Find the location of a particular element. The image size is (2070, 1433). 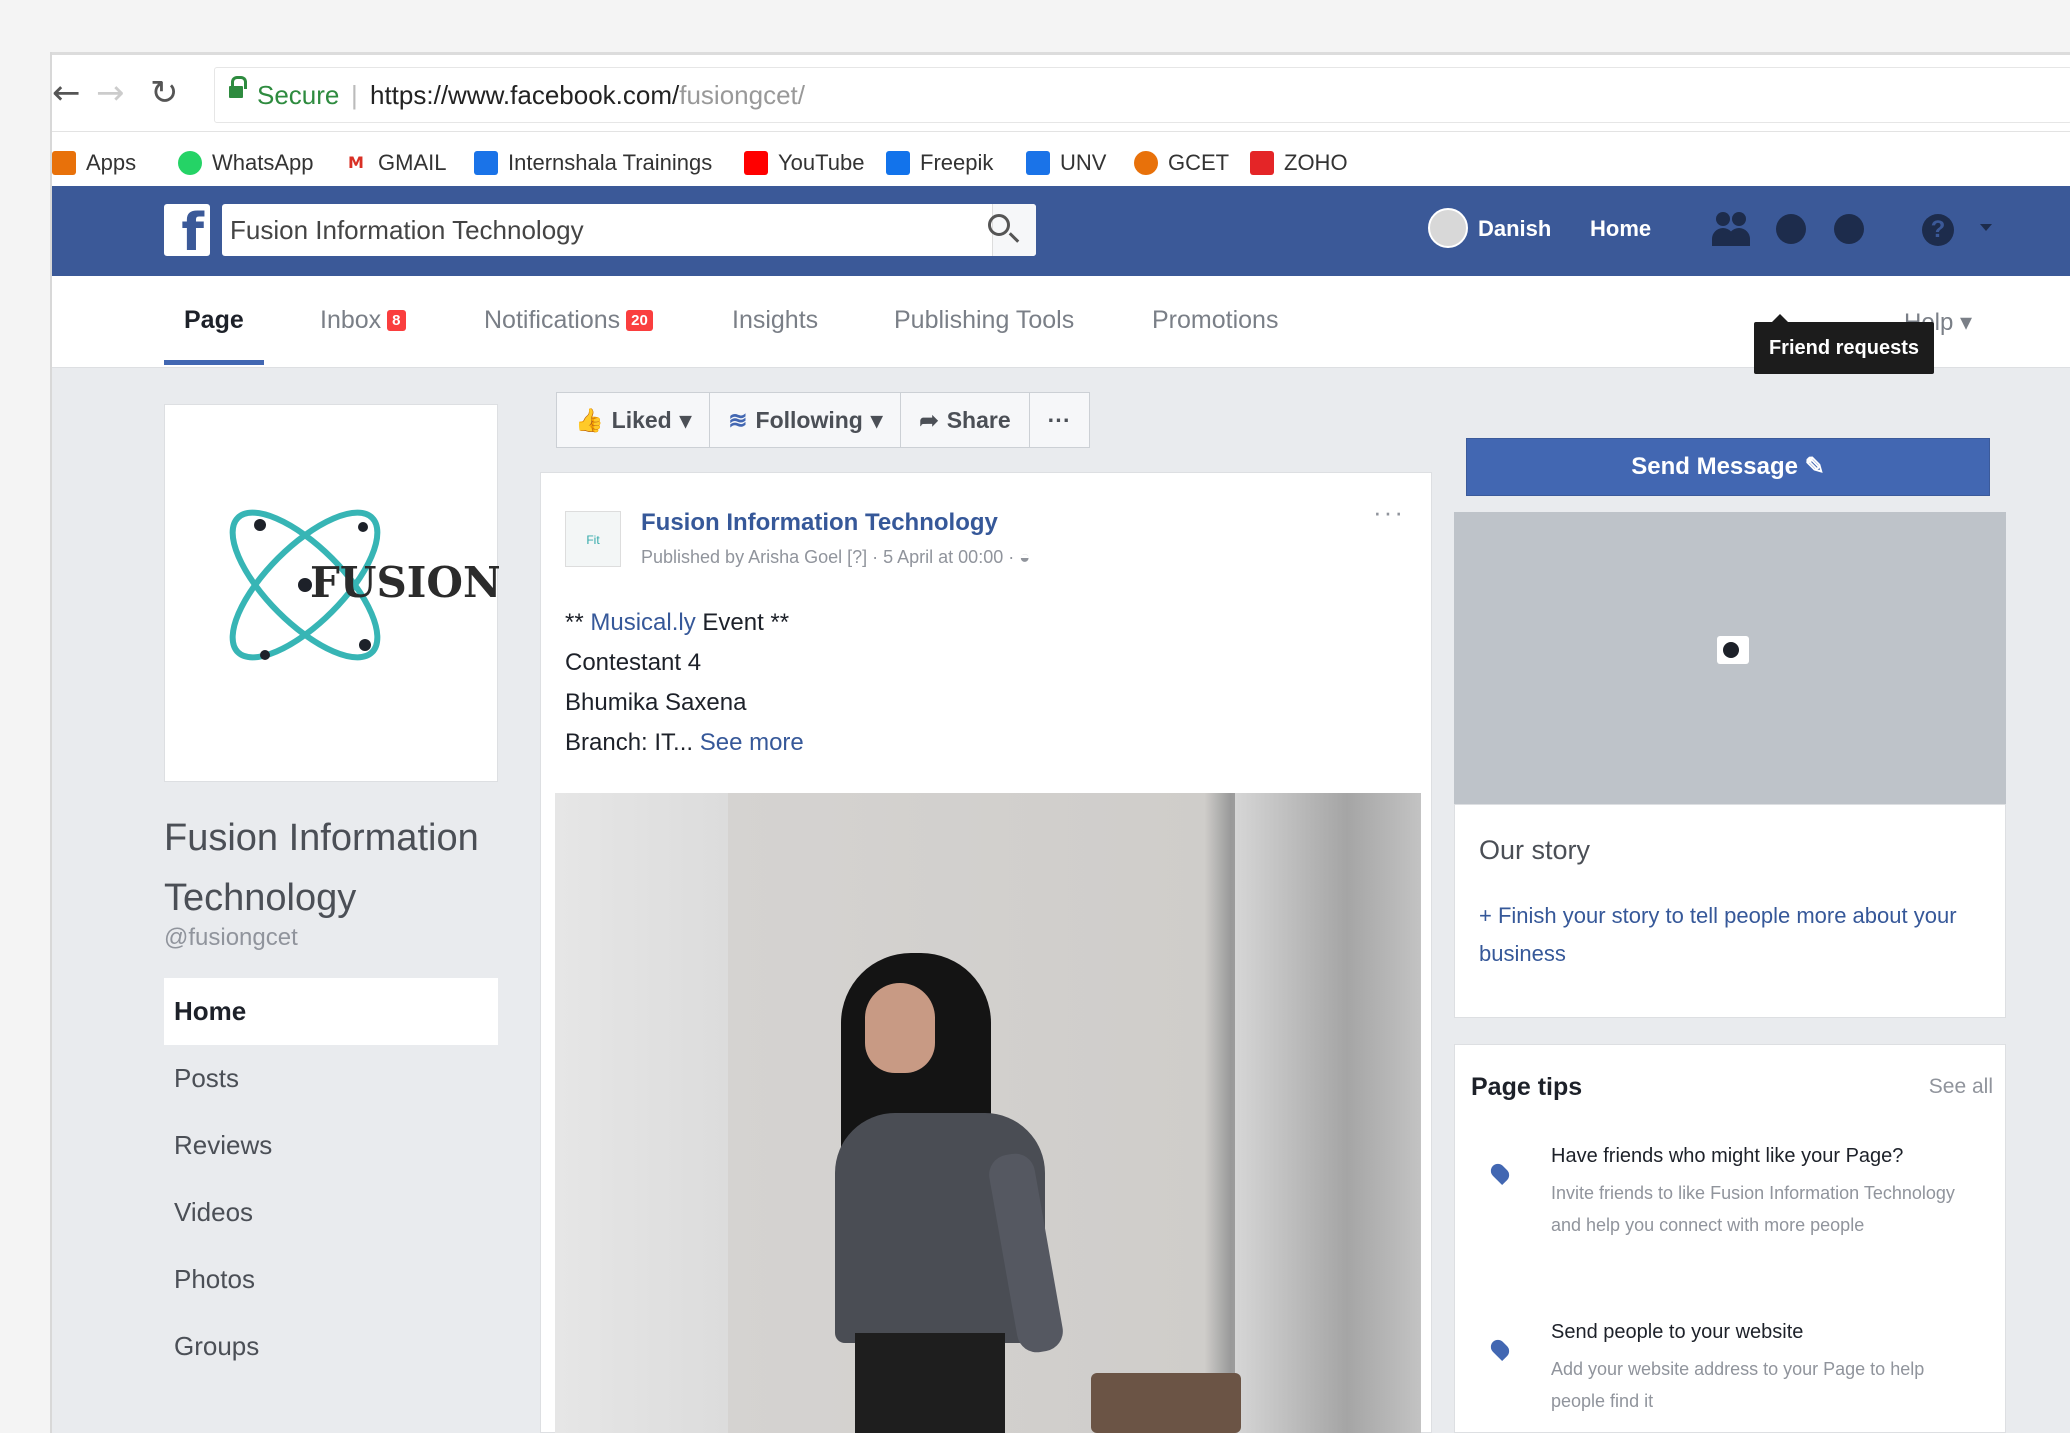

liked-label: Liked is located at coordinates (641, 419).